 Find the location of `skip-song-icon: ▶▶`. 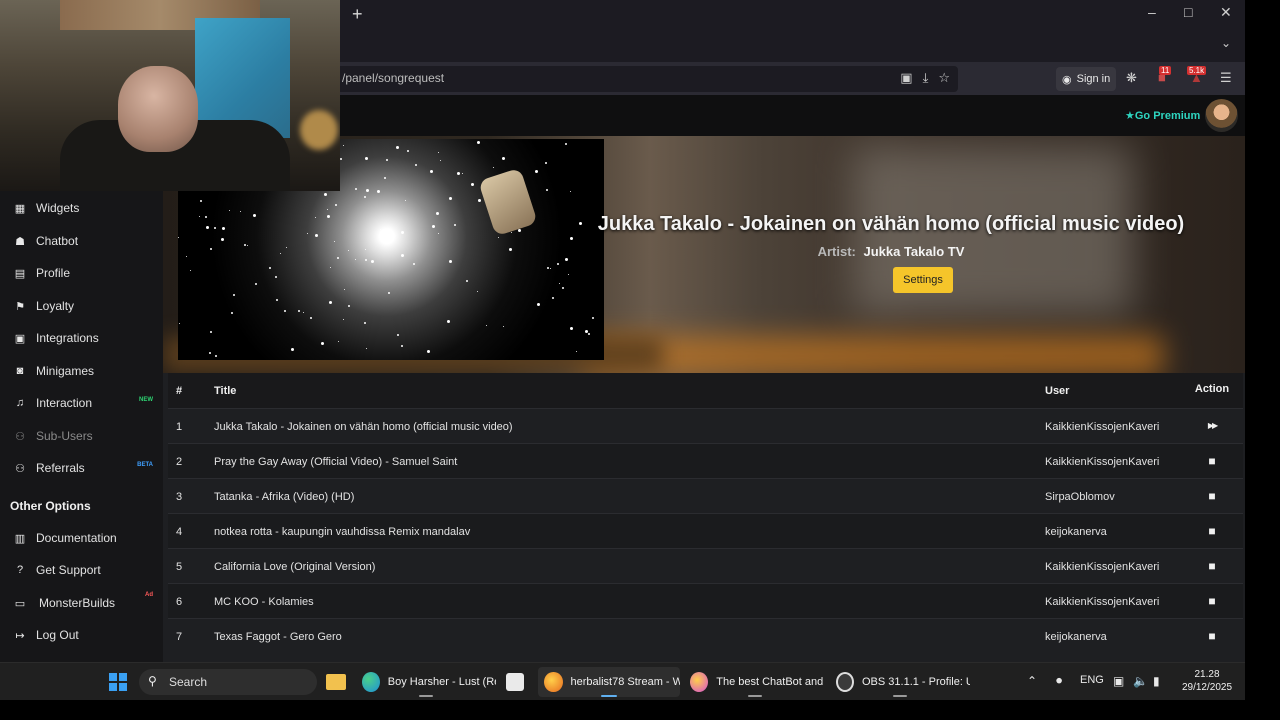

skip-song-icon: ▶▶ is located at coordinates (1212, 425).